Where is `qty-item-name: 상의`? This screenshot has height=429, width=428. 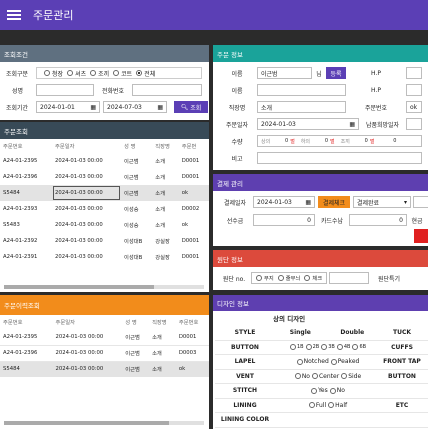 qty-item-name: 상의 is located at coordinates (266, 141).